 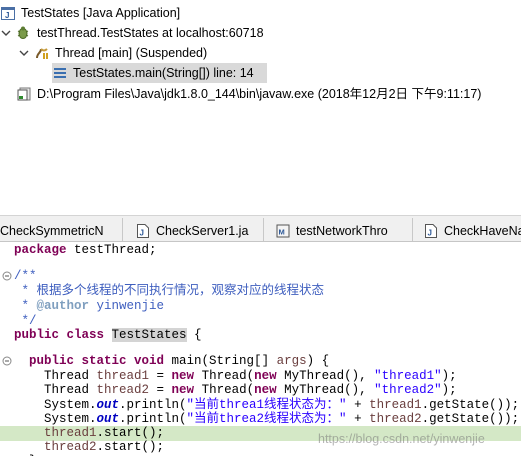 I want to click on java-application-icon: J, so click(x=8, y=13).